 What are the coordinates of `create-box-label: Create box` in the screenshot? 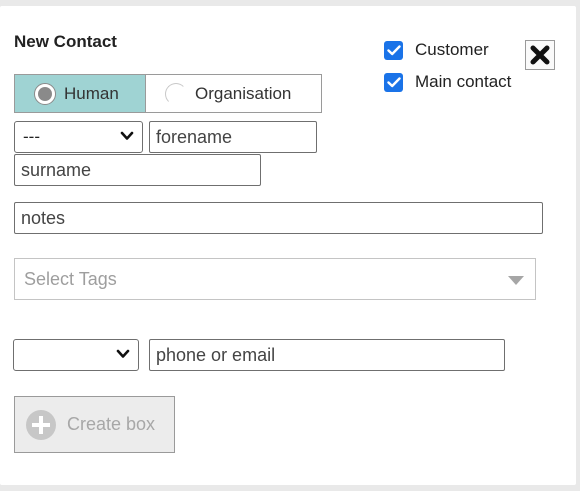 It's located at (111, 424).